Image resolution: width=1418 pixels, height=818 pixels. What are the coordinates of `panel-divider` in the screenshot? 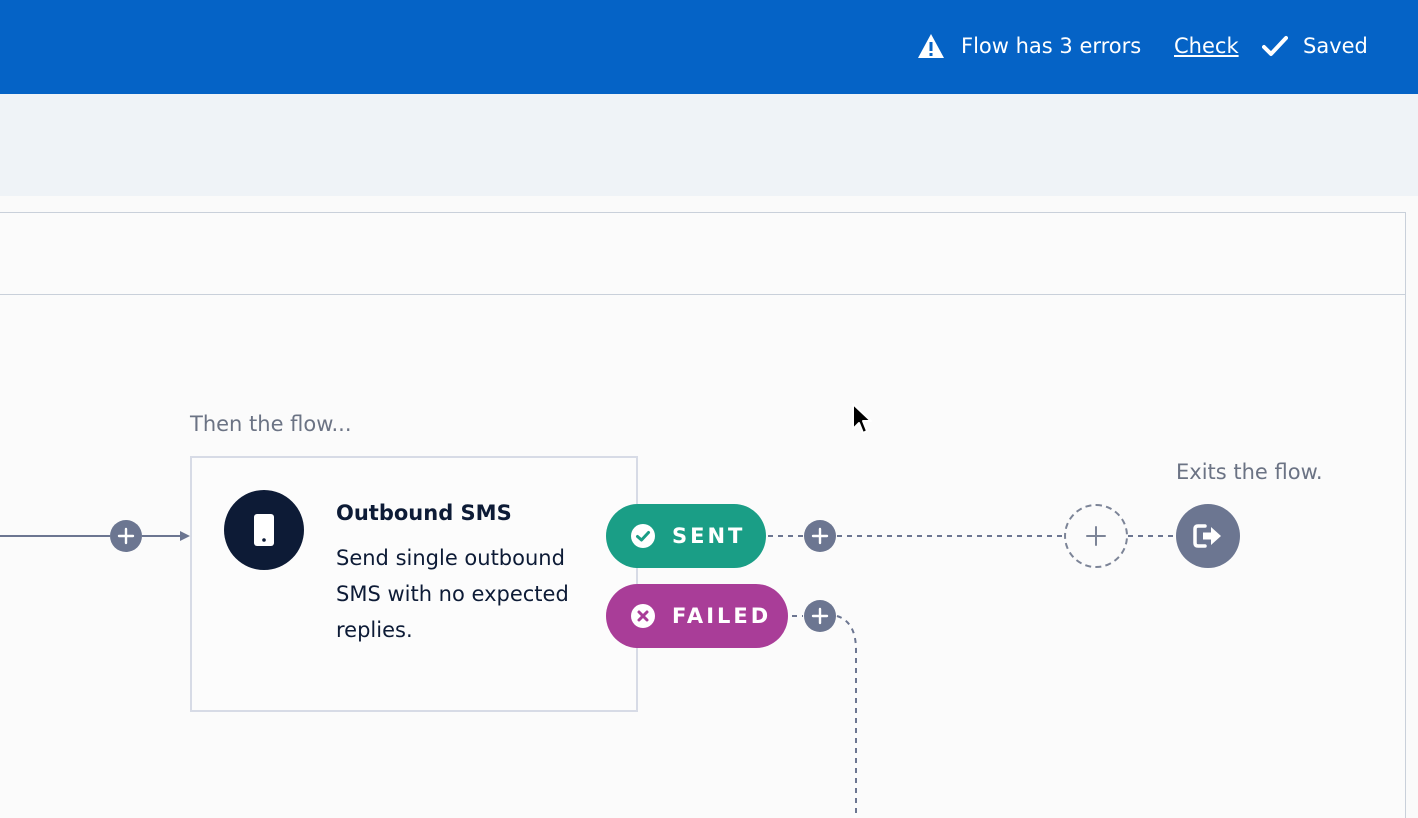 It's located at (703, 294).